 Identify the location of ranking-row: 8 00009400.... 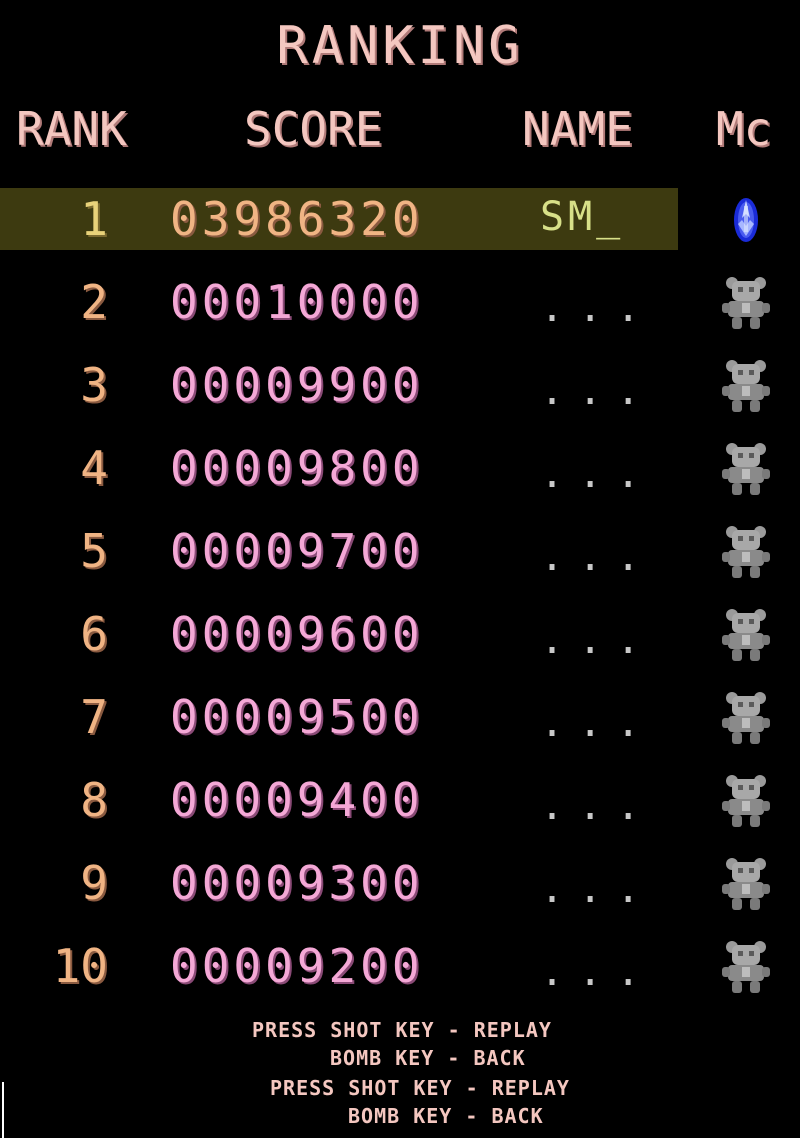
(400, 800).